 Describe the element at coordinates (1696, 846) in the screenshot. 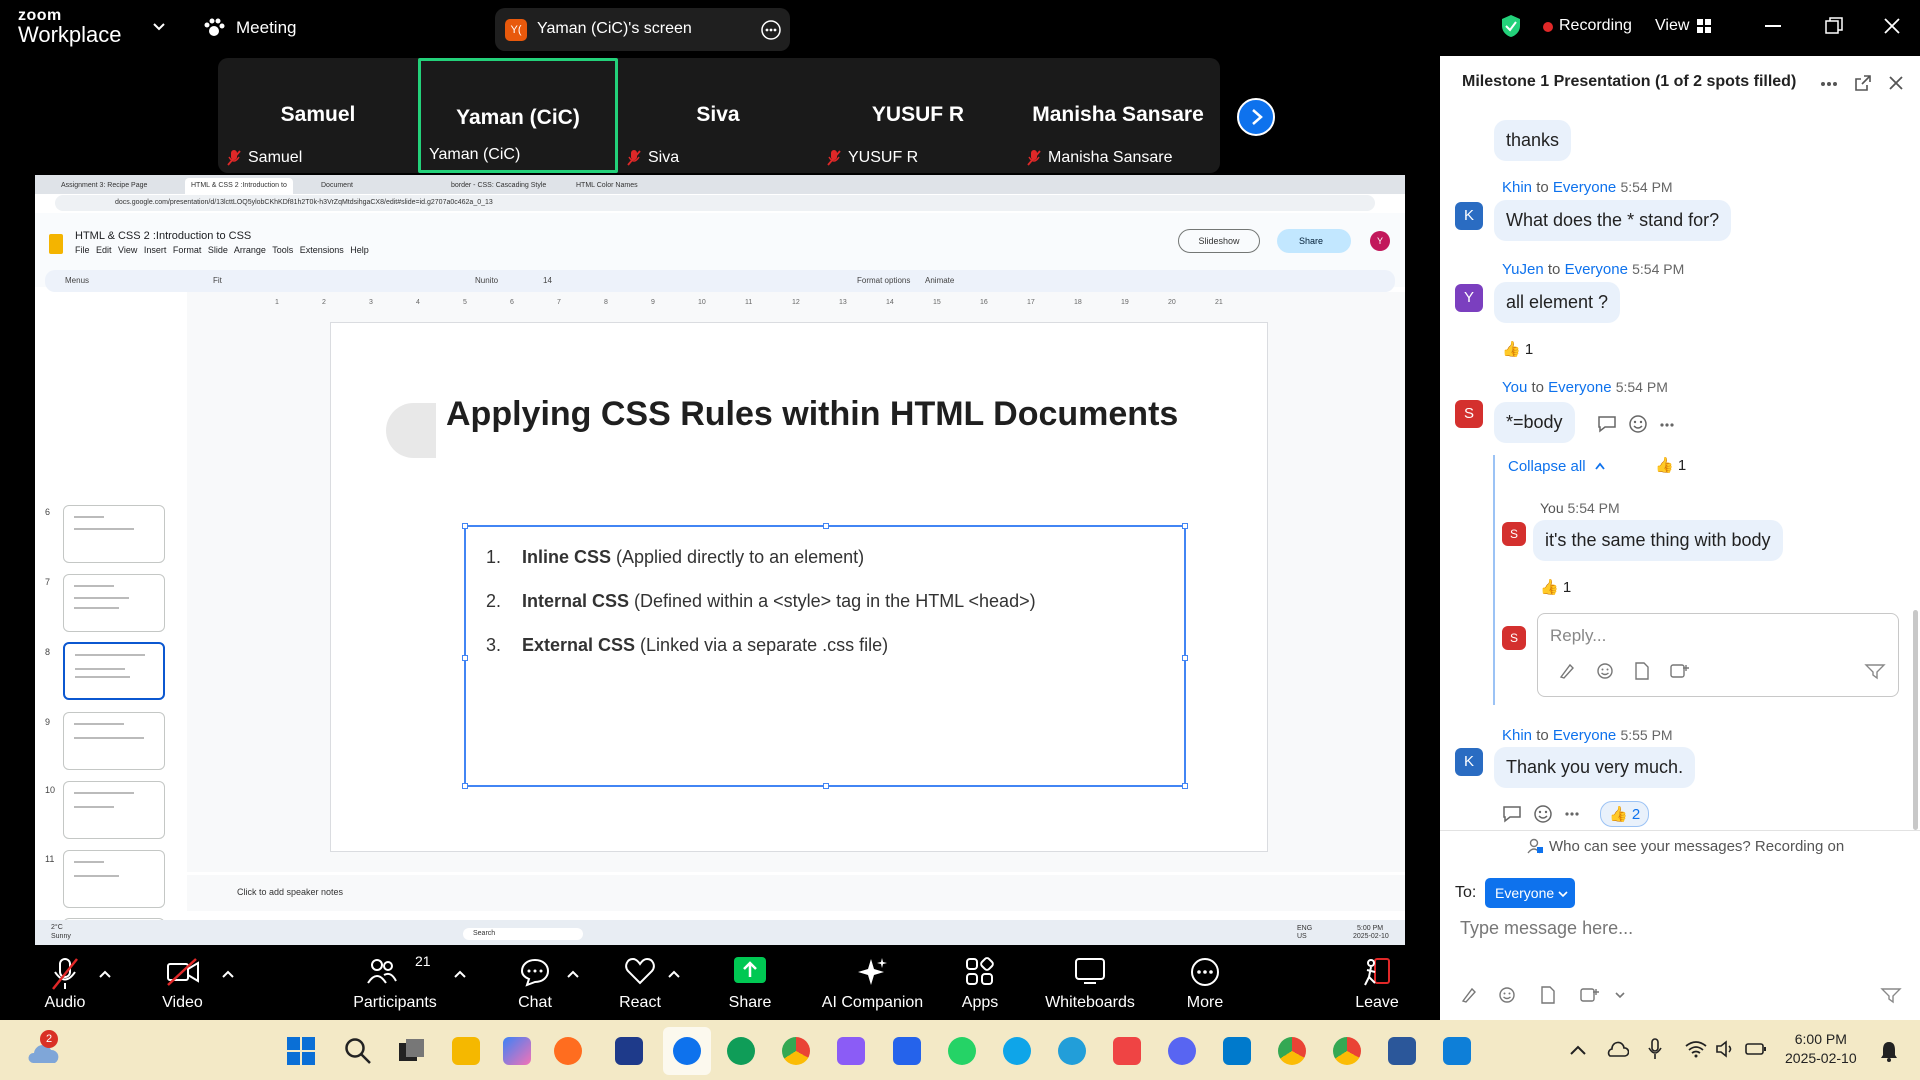

I see `visibility-notice: Who can see your messages? Recording on` at that location.